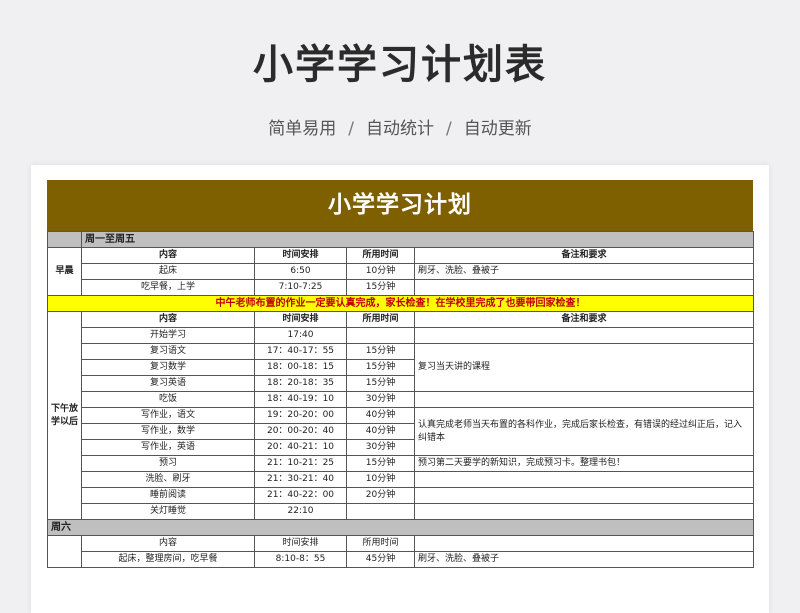 This screenshot has height=613, width=800. Describe the element at coordinates (168, 399) in the screenshot. I see `cell-content: 吃饭` at that location.